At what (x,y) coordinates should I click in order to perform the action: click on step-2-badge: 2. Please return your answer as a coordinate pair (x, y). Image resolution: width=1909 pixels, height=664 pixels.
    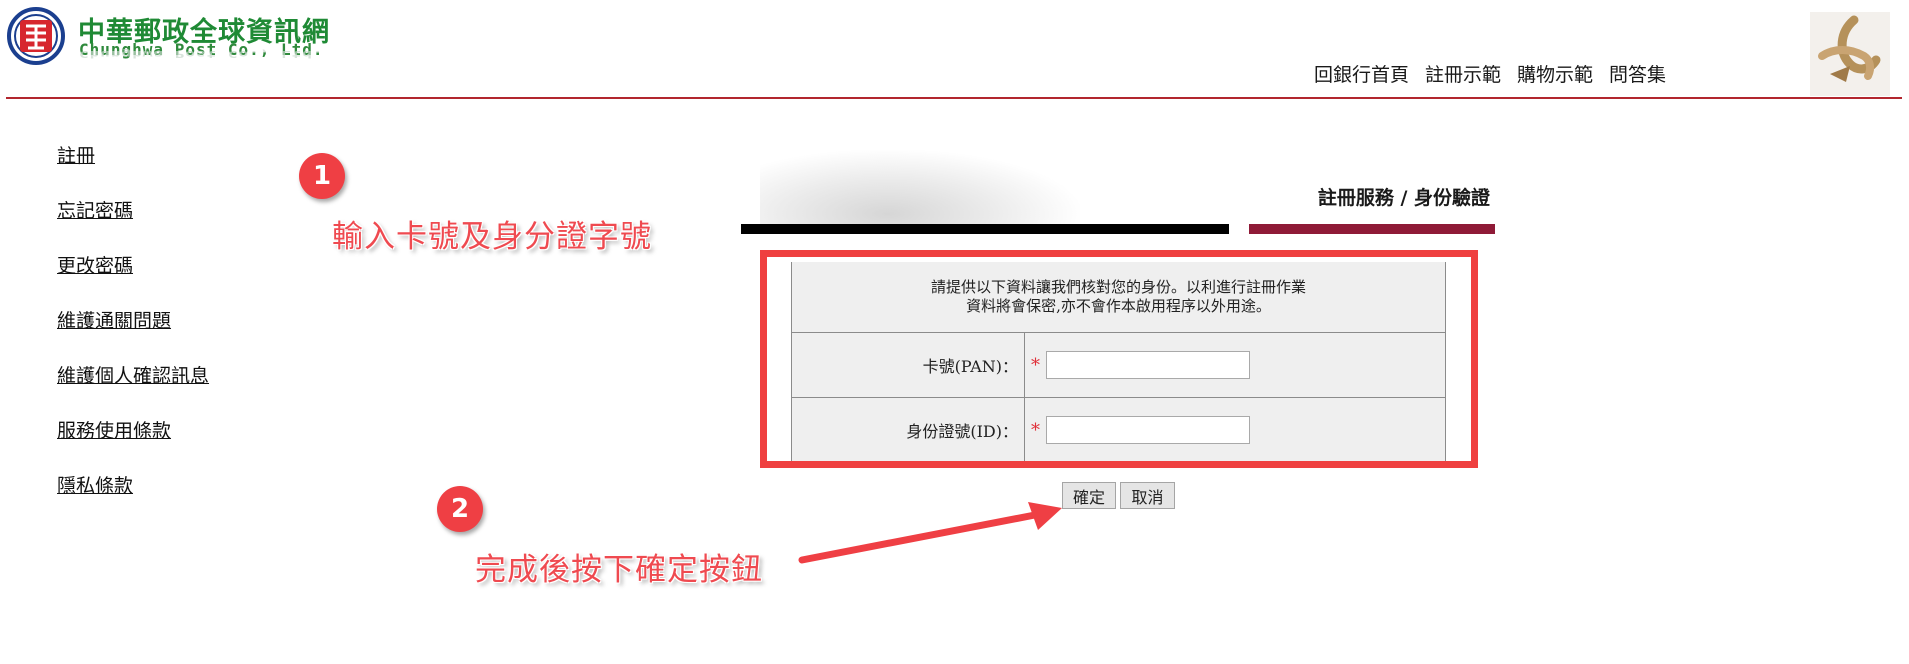
    Looking at the image, I should click on (460, 509).